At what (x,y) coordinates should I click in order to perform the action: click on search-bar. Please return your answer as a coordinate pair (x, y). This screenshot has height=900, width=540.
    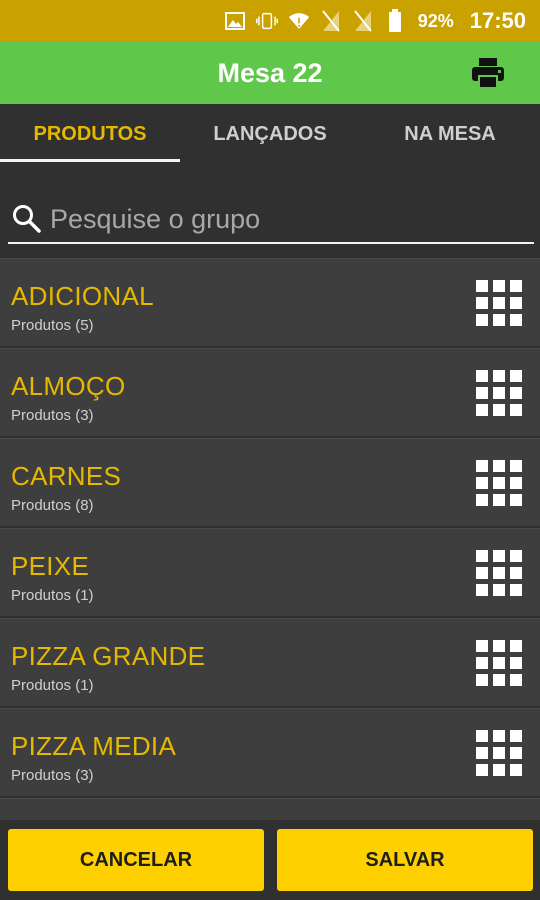
    Looking at the image, I should click on (271, 220).